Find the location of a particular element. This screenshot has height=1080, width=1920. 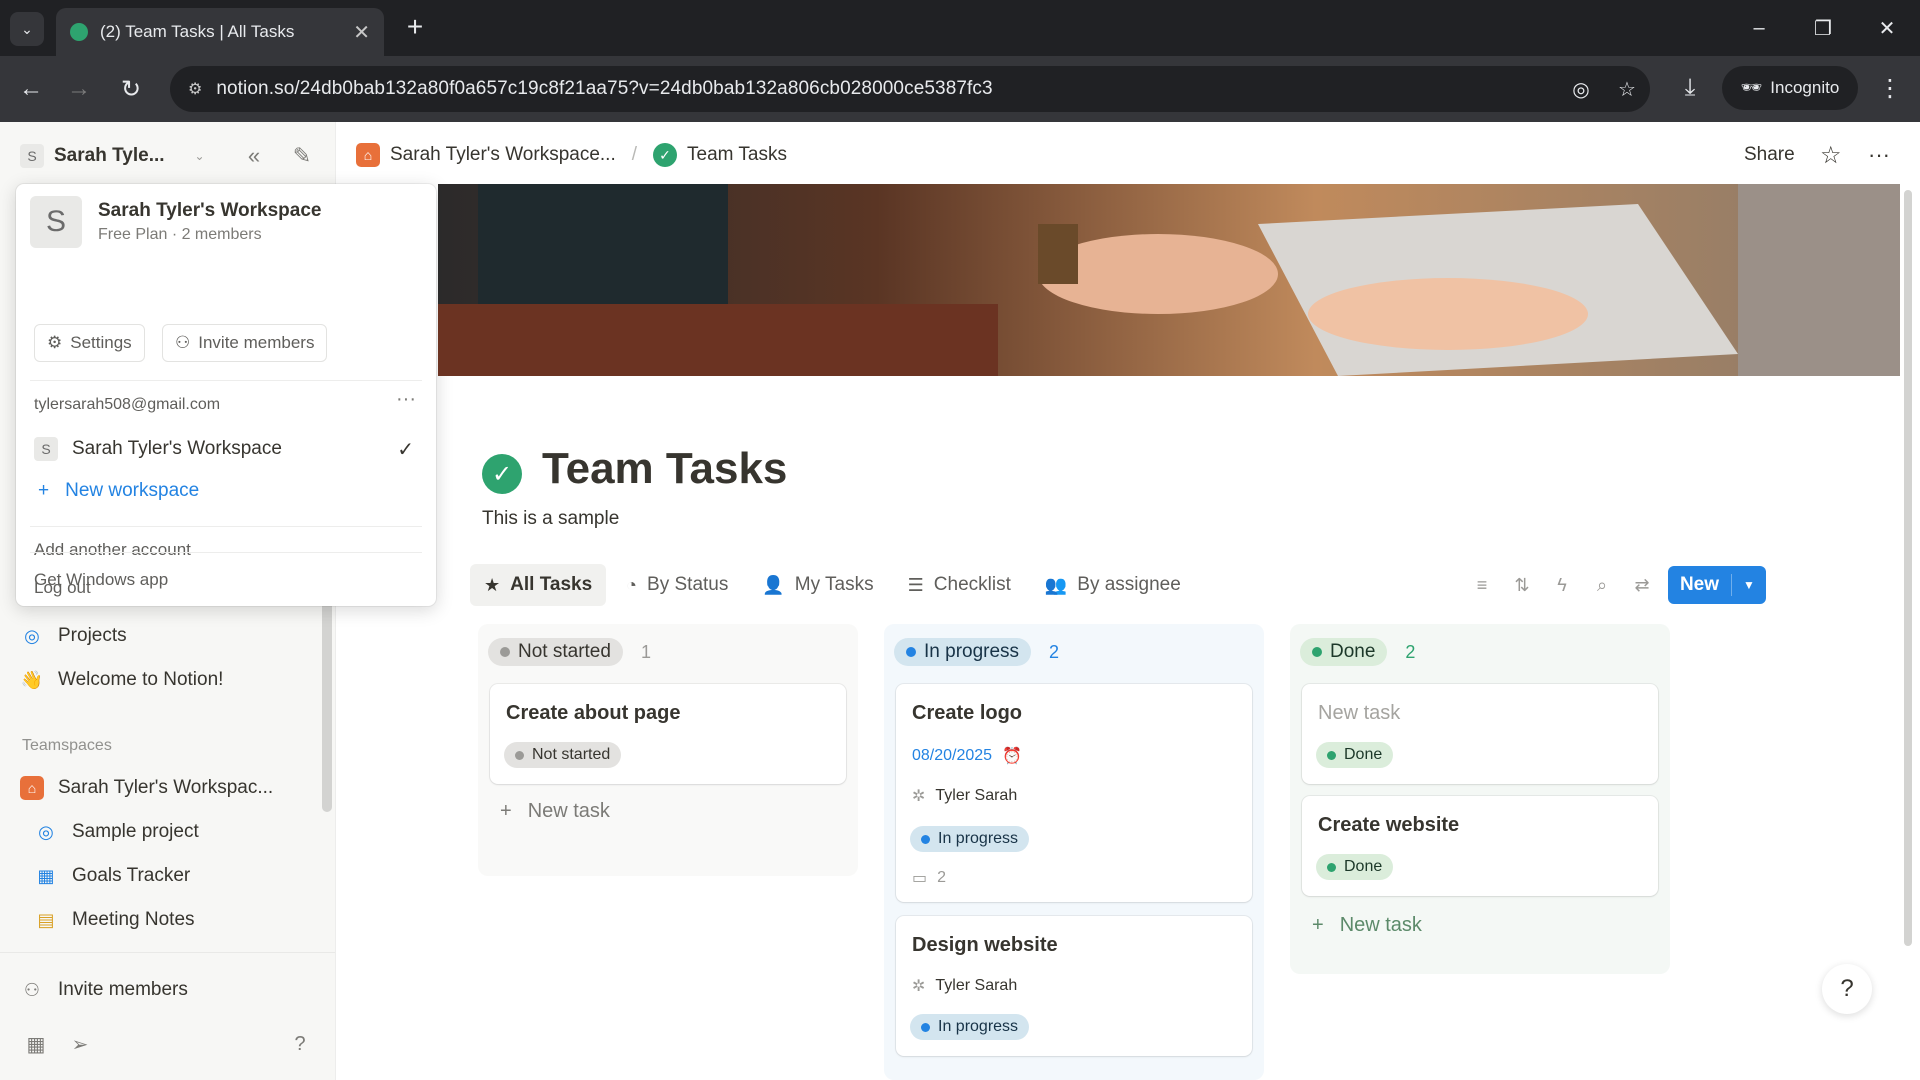

incognito-badge: 🕶 Incognito is located at coordinates (1790, 88).